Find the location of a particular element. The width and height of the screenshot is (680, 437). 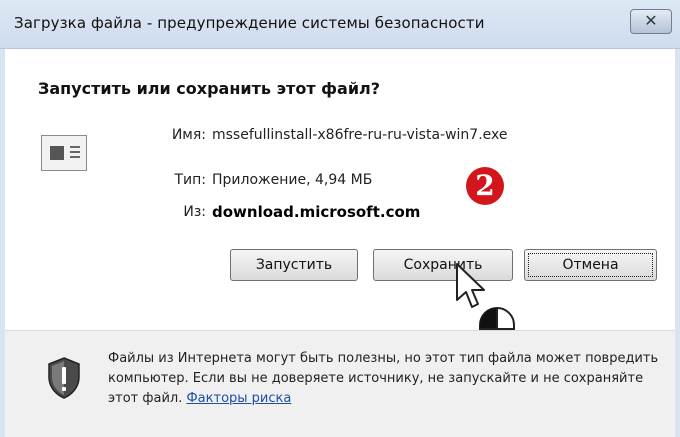

file-type-value: Приложение, 4,94 МБ is located at coordinates (292, 180).